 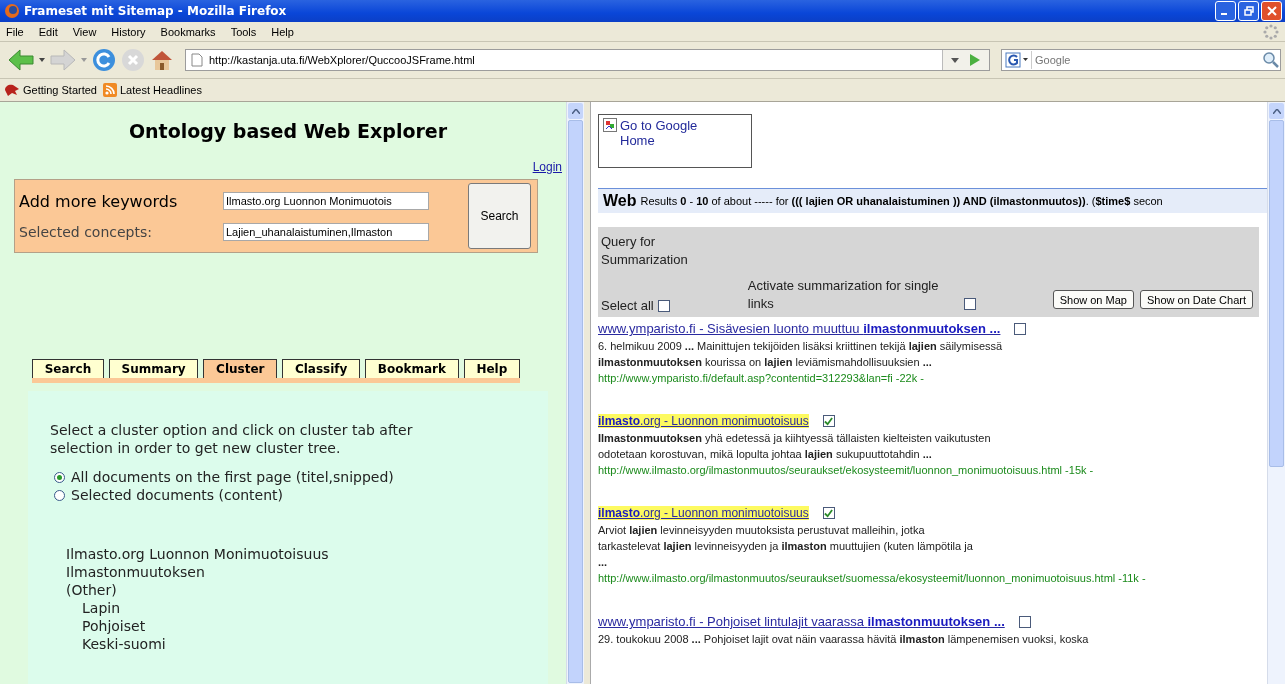 I want to click on web-label: Web, so click(x=620, y=201).